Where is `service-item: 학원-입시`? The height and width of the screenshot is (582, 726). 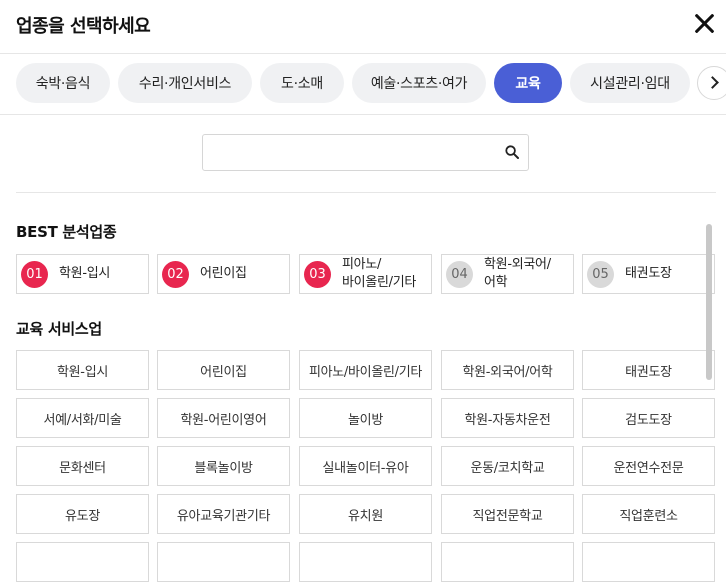 service-item: 학원-입시 is located at coordinates (82, 370).